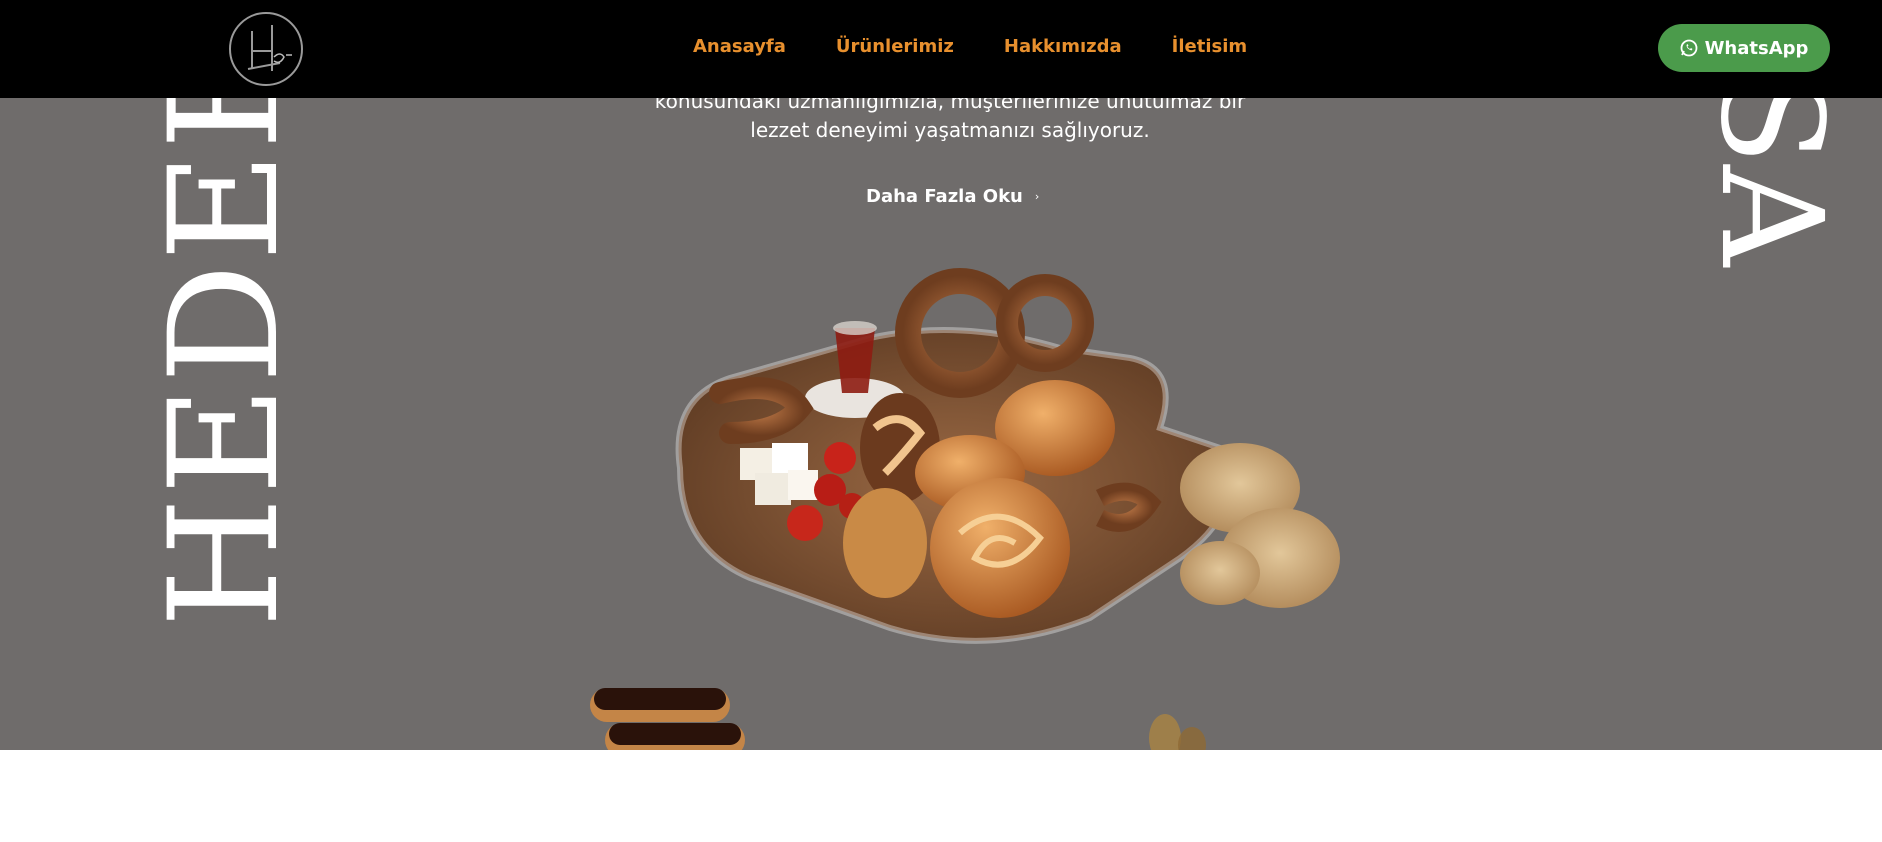 This screenshot has height=842, width=1882. What do you see at coordinates (1689, 48) in the screenshot?
I see `whatsapp-icon` at bounding box center [1689, 48].